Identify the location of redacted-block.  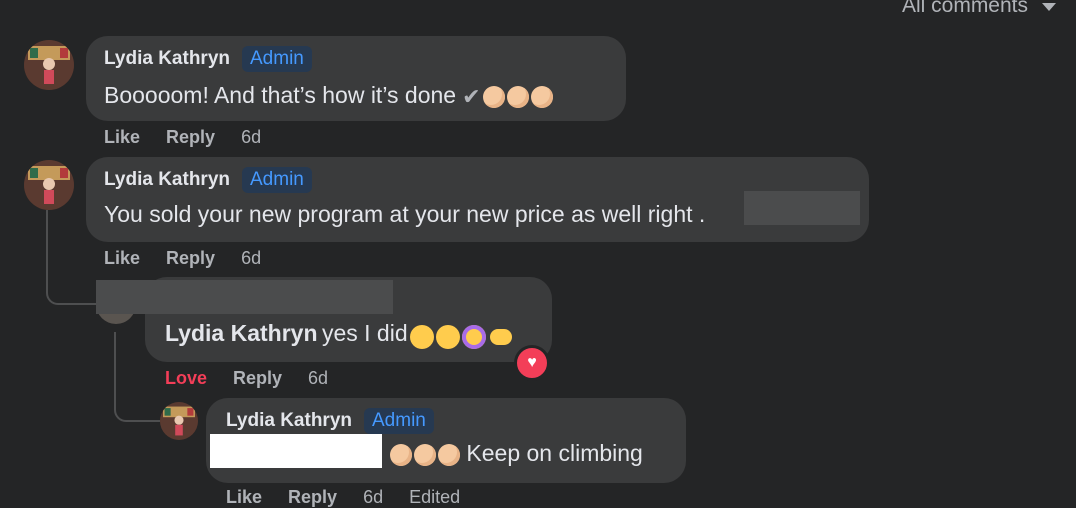
(802, 208).